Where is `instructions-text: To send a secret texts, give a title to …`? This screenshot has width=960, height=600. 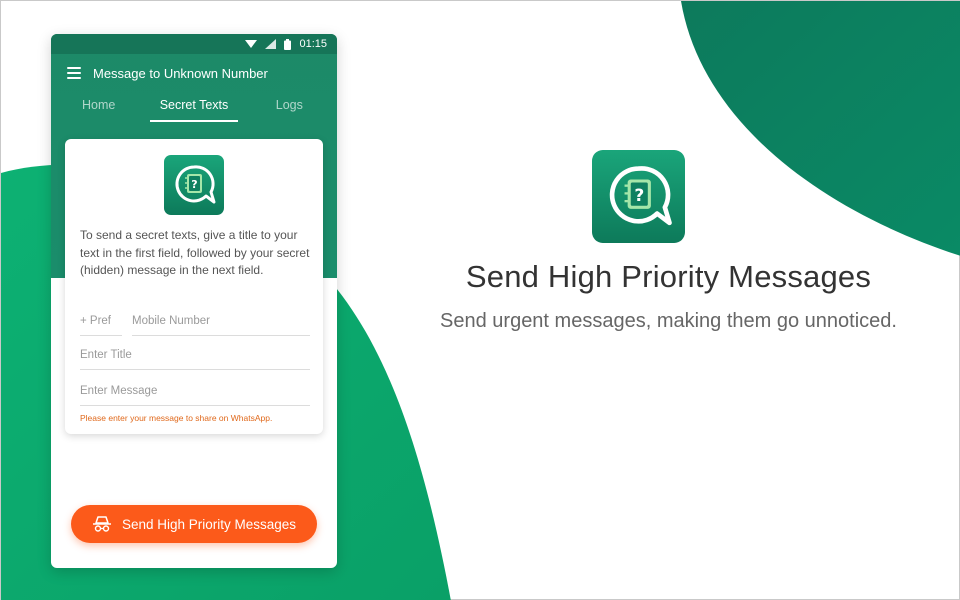
instructions-text: To send a secret texts, give a title to … is located at coordinates (195, 252).